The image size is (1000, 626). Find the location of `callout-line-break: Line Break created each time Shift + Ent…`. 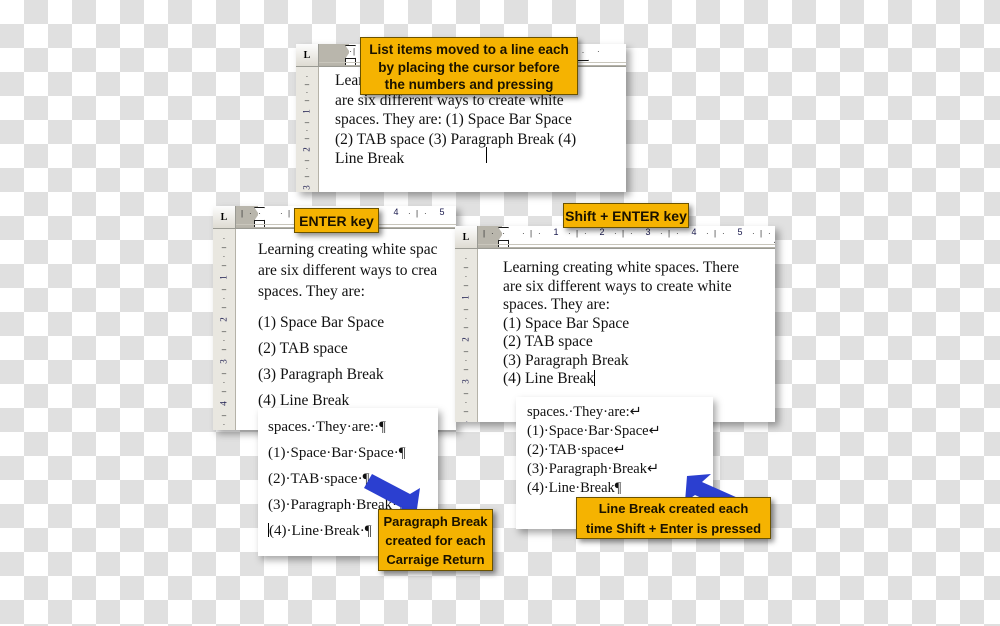

callout-line-break: Line Break created each time Shift + Ent… is located at coordinates (673, 518).